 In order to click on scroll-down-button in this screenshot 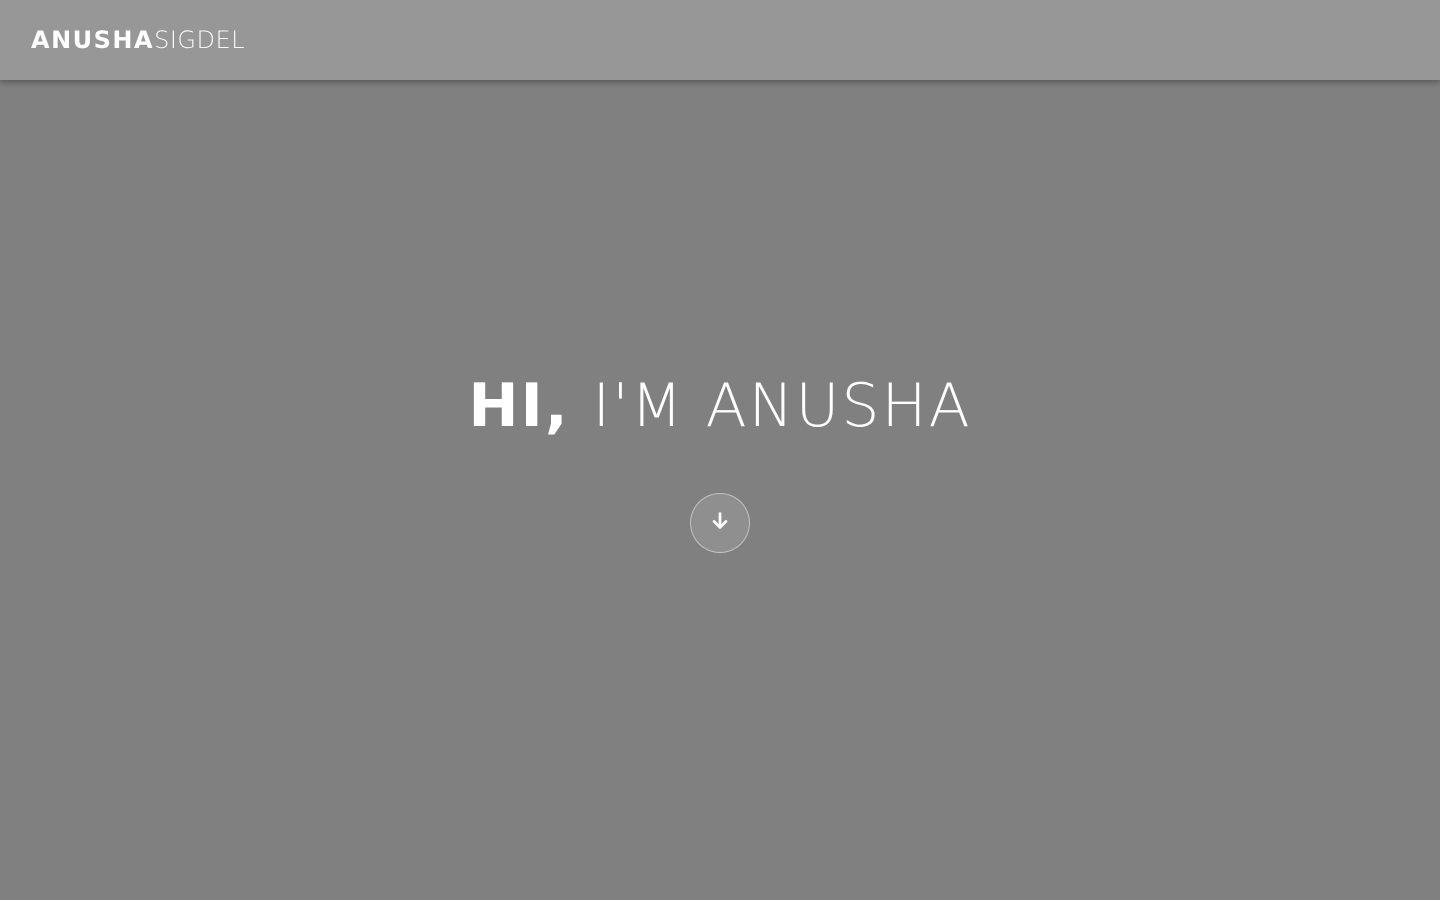, I will do `click(720, 523)`.